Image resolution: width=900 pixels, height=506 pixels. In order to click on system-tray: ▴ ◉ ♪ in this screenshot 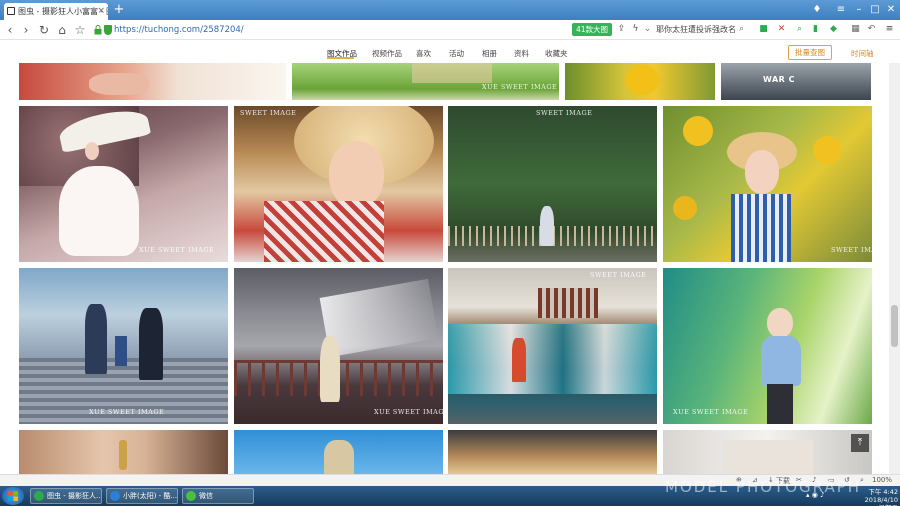, I will do `click(815, 495)`.